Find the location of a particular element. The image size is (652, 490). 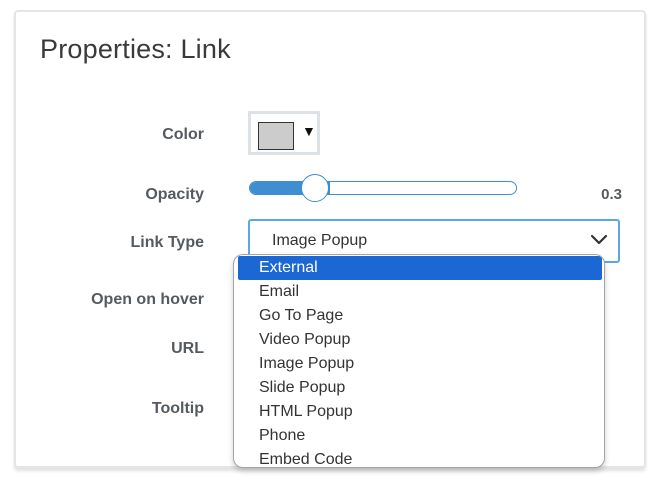

url-label: URL is located at coordinates (187, 348).